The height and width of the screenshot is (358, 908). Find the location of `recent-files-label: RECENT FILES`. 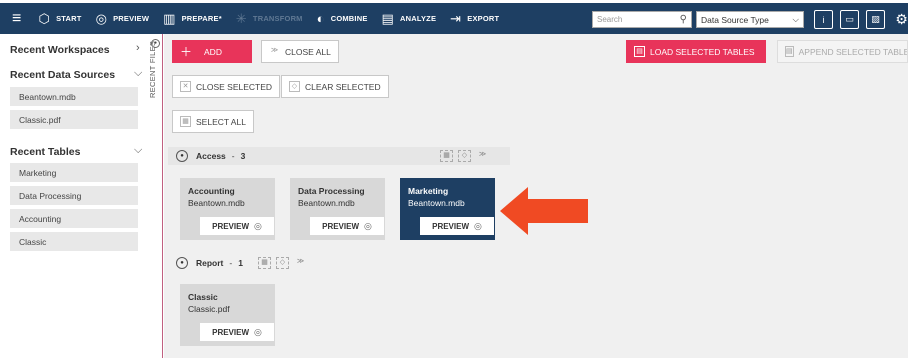

recent-files-label: RECENT FILES is located at coordinates (152, 69).